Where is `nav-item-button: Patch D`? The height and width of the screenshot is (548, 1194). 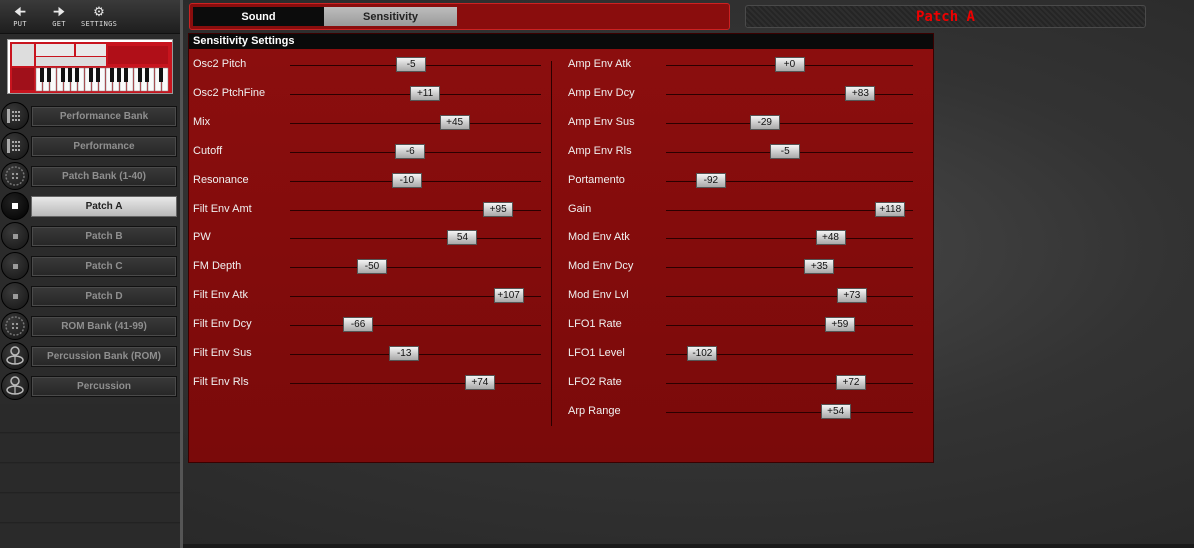
nav-item-button: Patch D is located at coordinates (104, 296).